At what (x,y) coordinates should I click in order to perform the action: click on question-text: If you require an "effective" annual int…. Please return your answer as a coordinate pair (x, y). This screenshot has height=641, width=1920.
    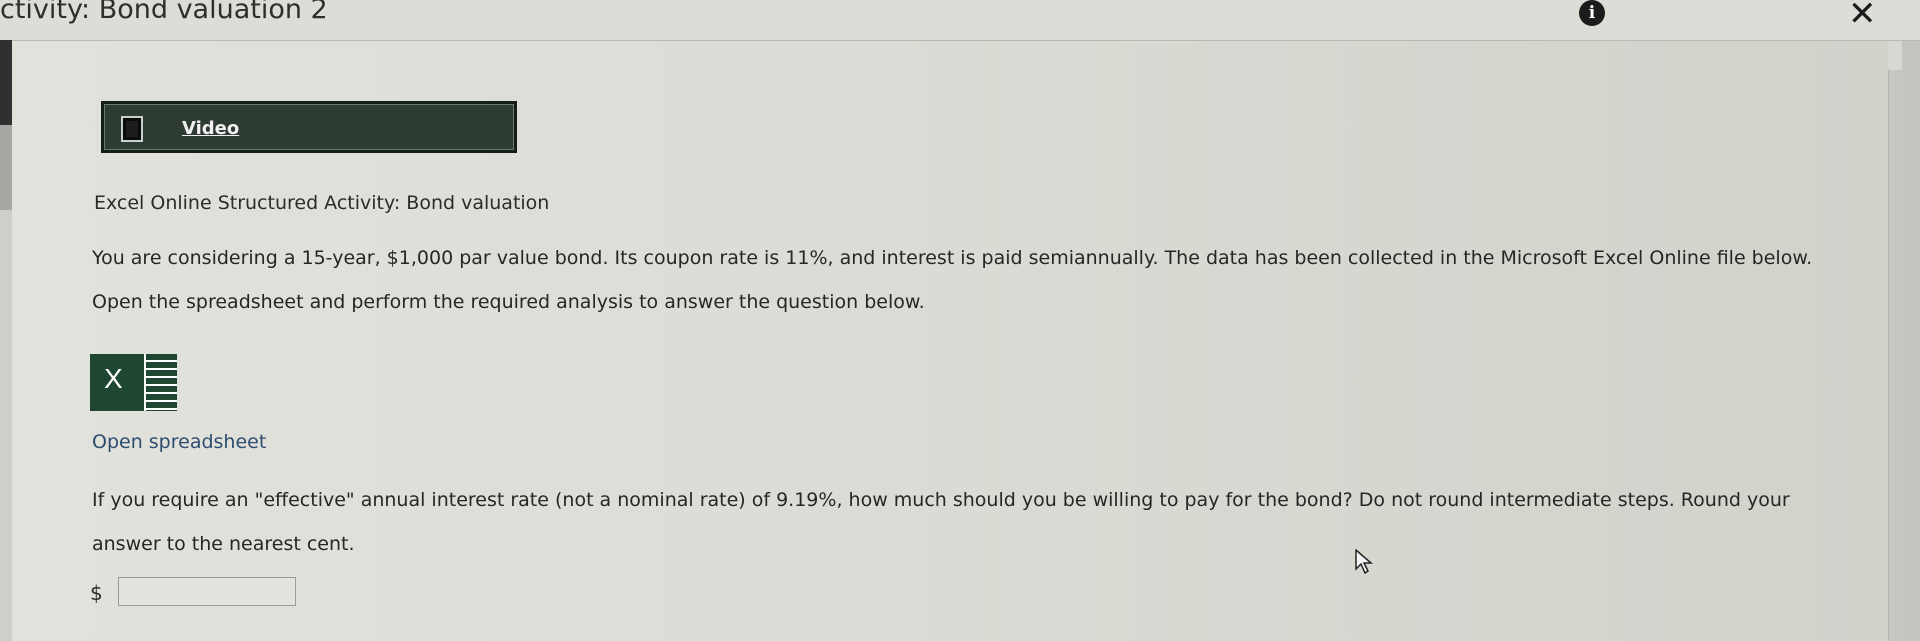
    Looking at the image, I should click on (941, 522).